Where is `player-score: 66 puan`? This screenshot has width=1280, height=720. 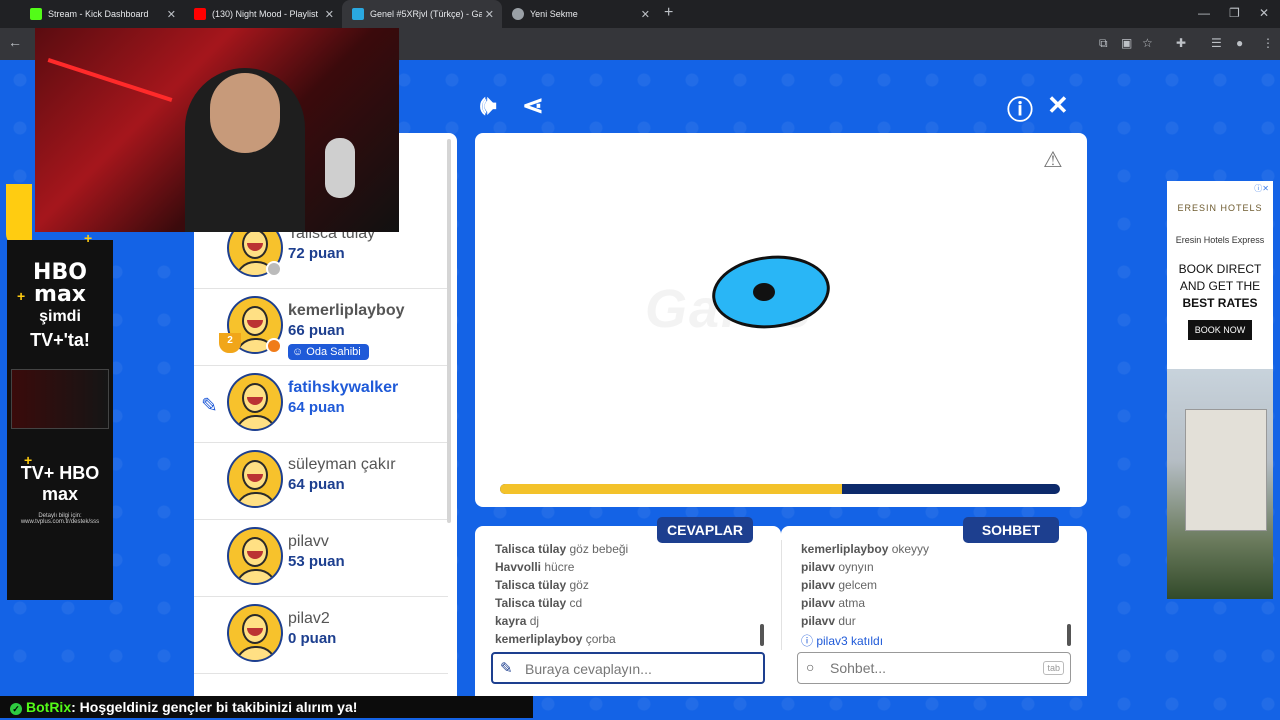 player-score: 66 puan is located at coordinates (316, 330).